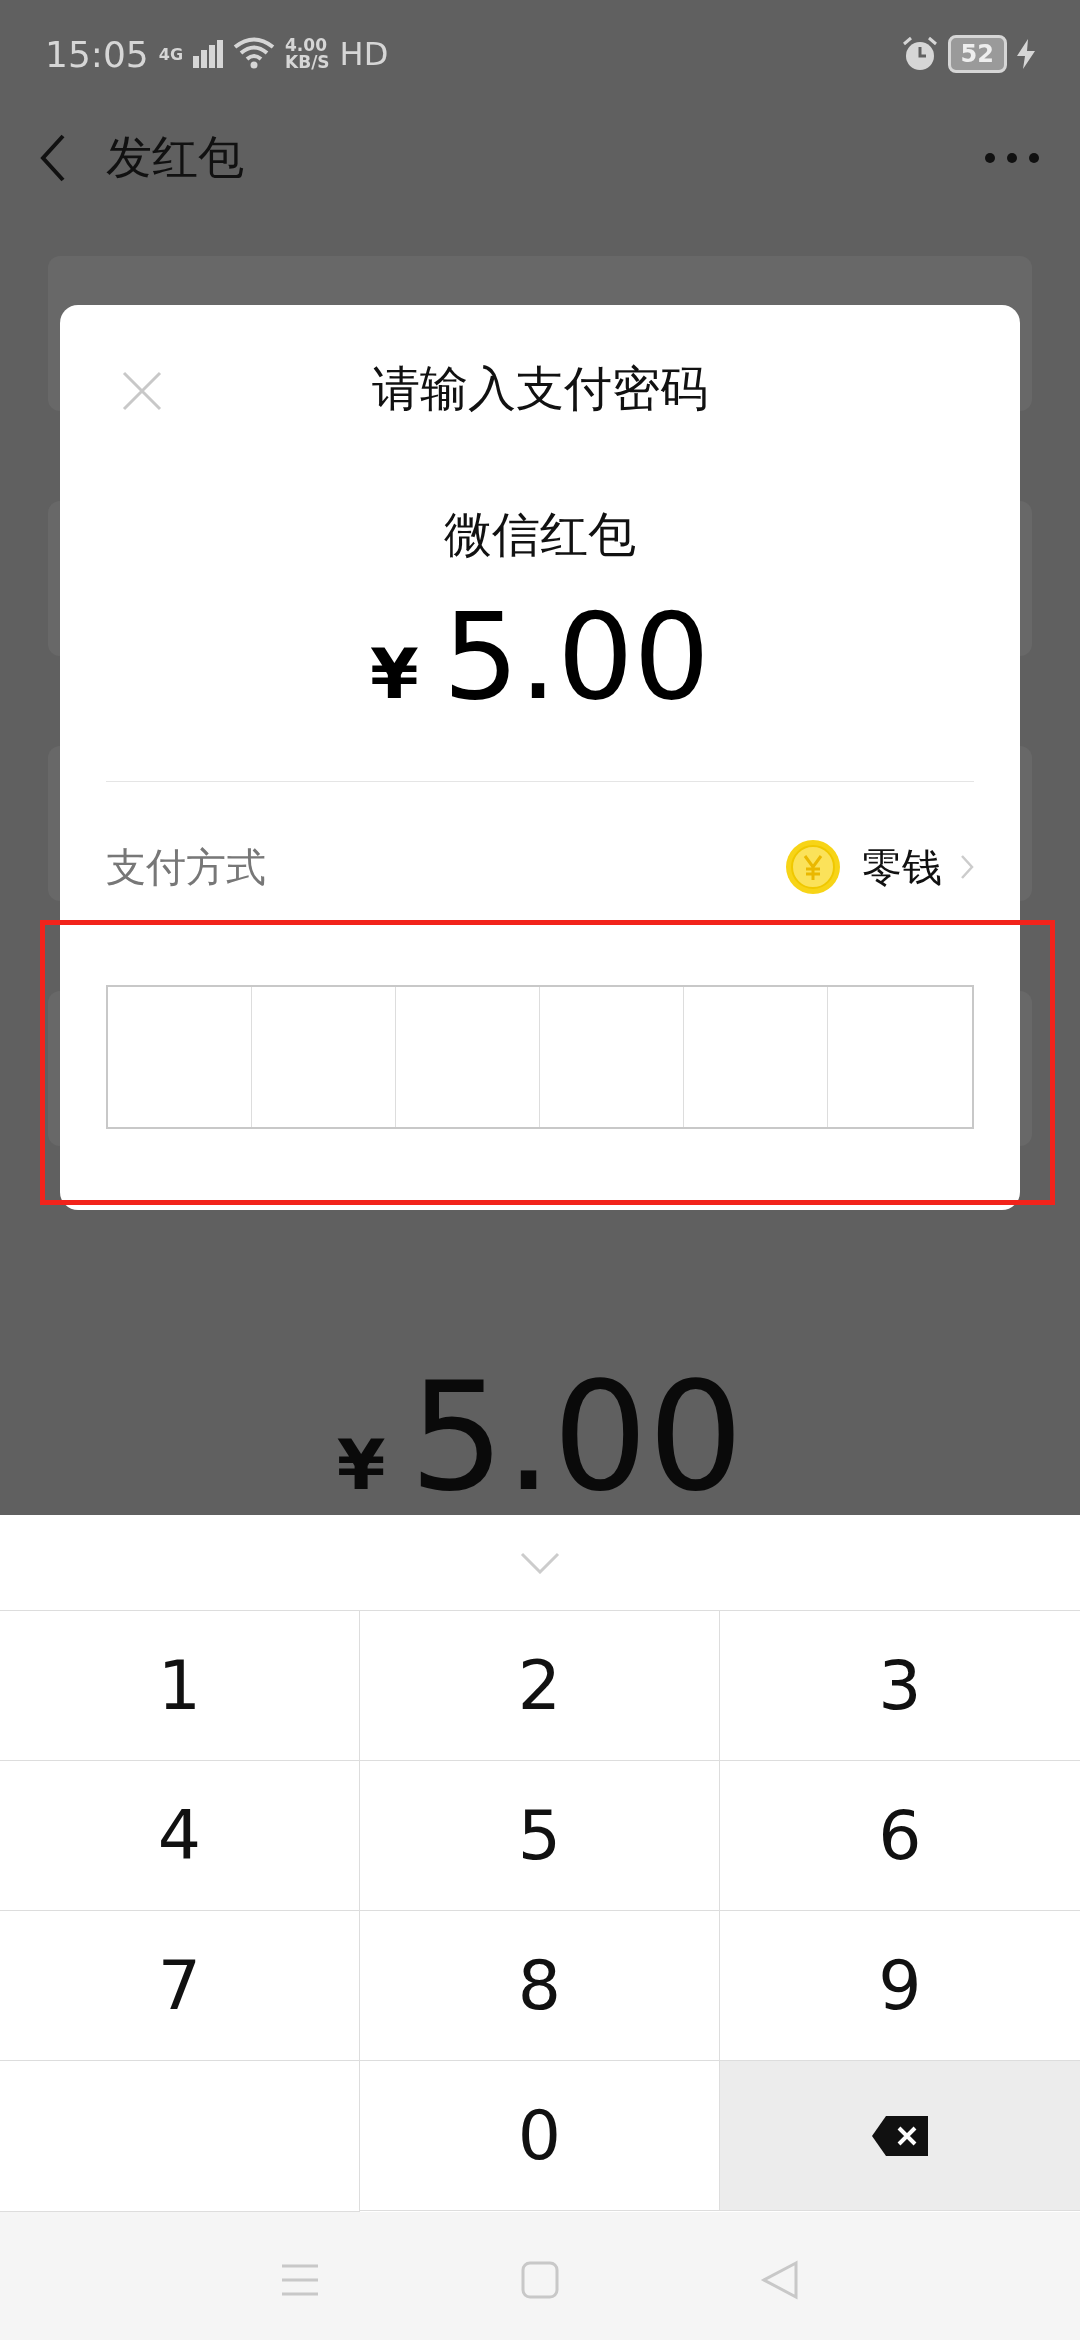 This screenshot has width=1080, height=2340. I want to click on wifi-icon, so click(254, 54).